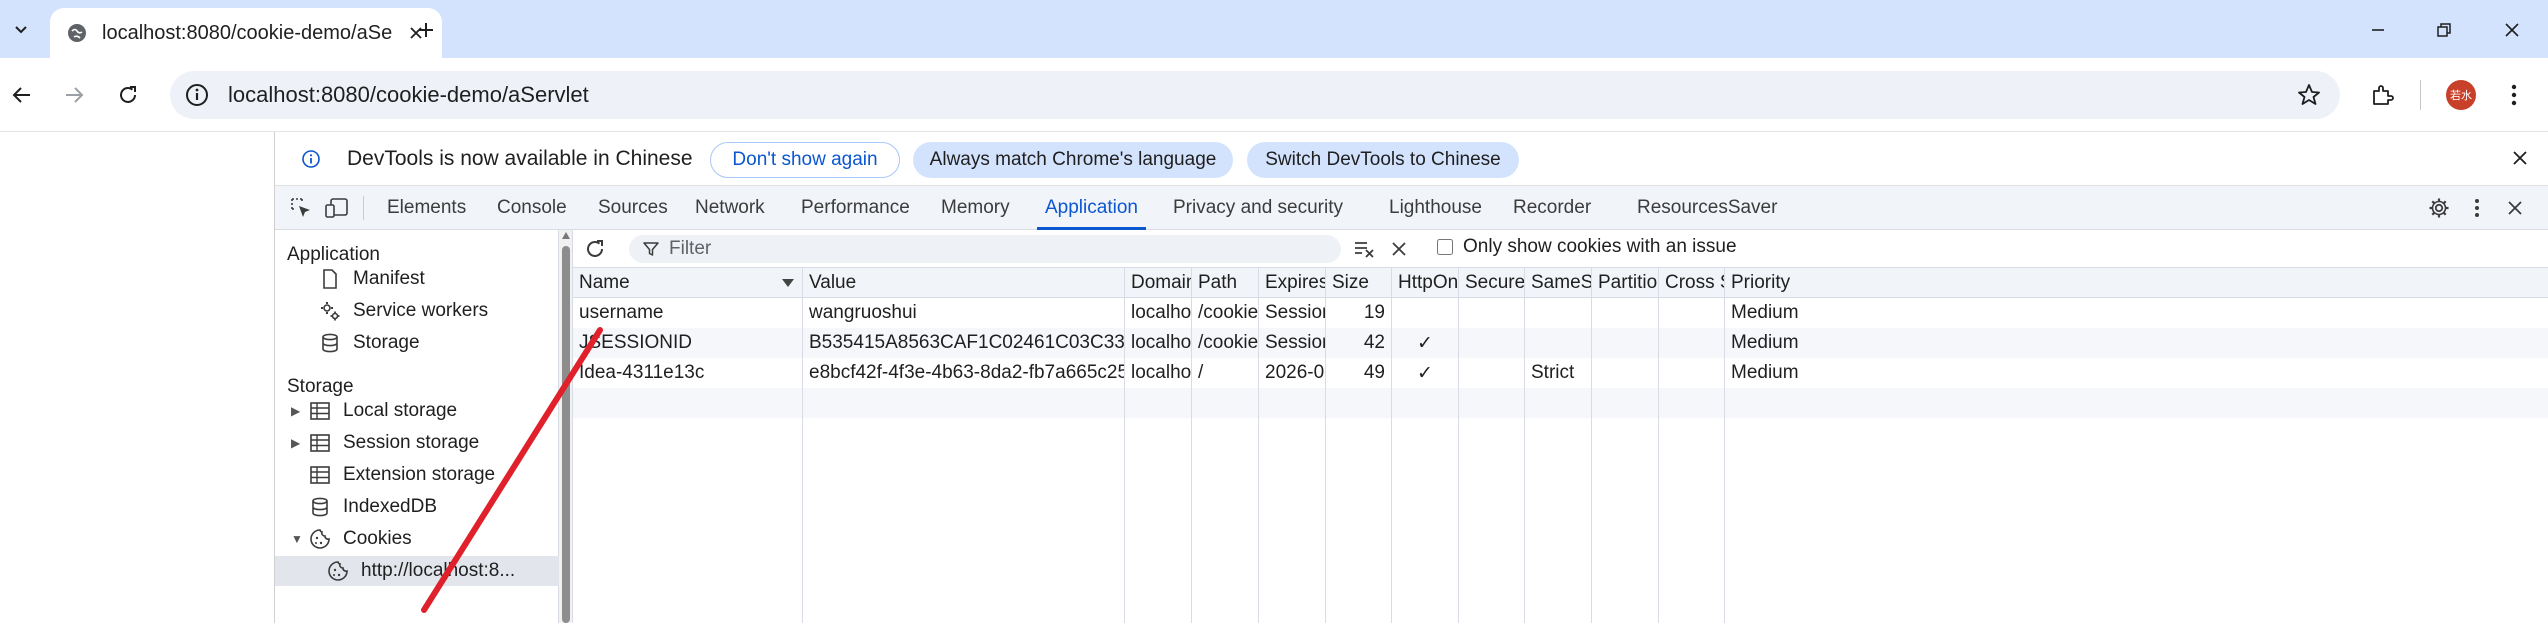 The width and height of the screenshot is (2548, 623). I want to click on inspect-element-icon, so click(301, 208).